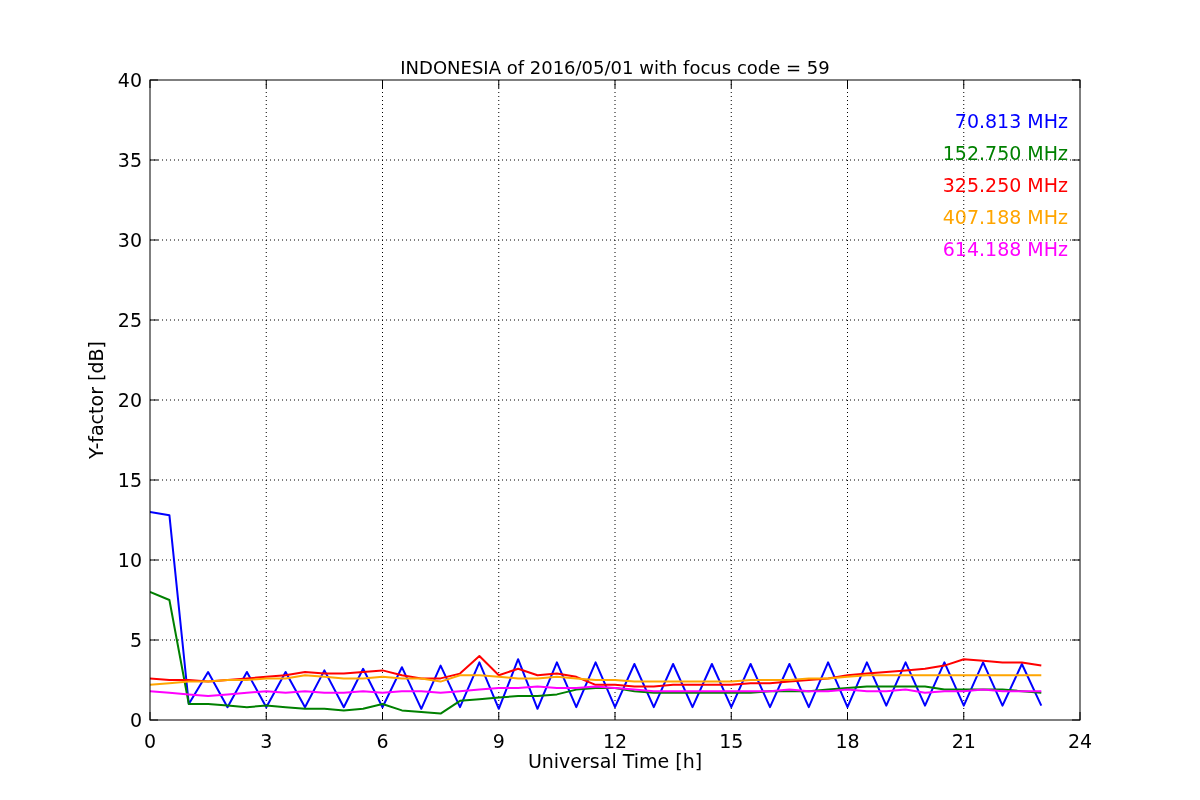  What do you see at coordinates (129, 560) in the screenshot?
I see `tick-label: 10` at bounding box center [129, 560].